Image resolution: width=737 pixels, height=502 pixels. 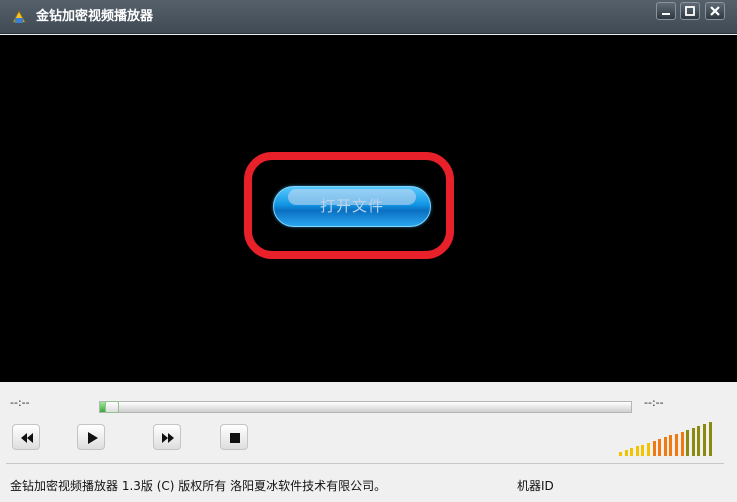 I want to click on close-icon, so click(x=715, y=11).